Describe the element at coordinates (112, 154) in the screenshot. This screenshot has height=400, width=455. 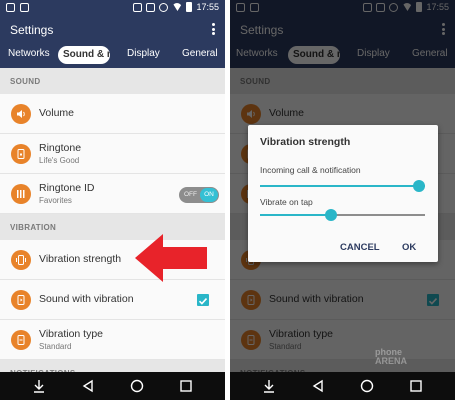
I see `list-item-ringtone: Ringtone Life's Good` at that location.